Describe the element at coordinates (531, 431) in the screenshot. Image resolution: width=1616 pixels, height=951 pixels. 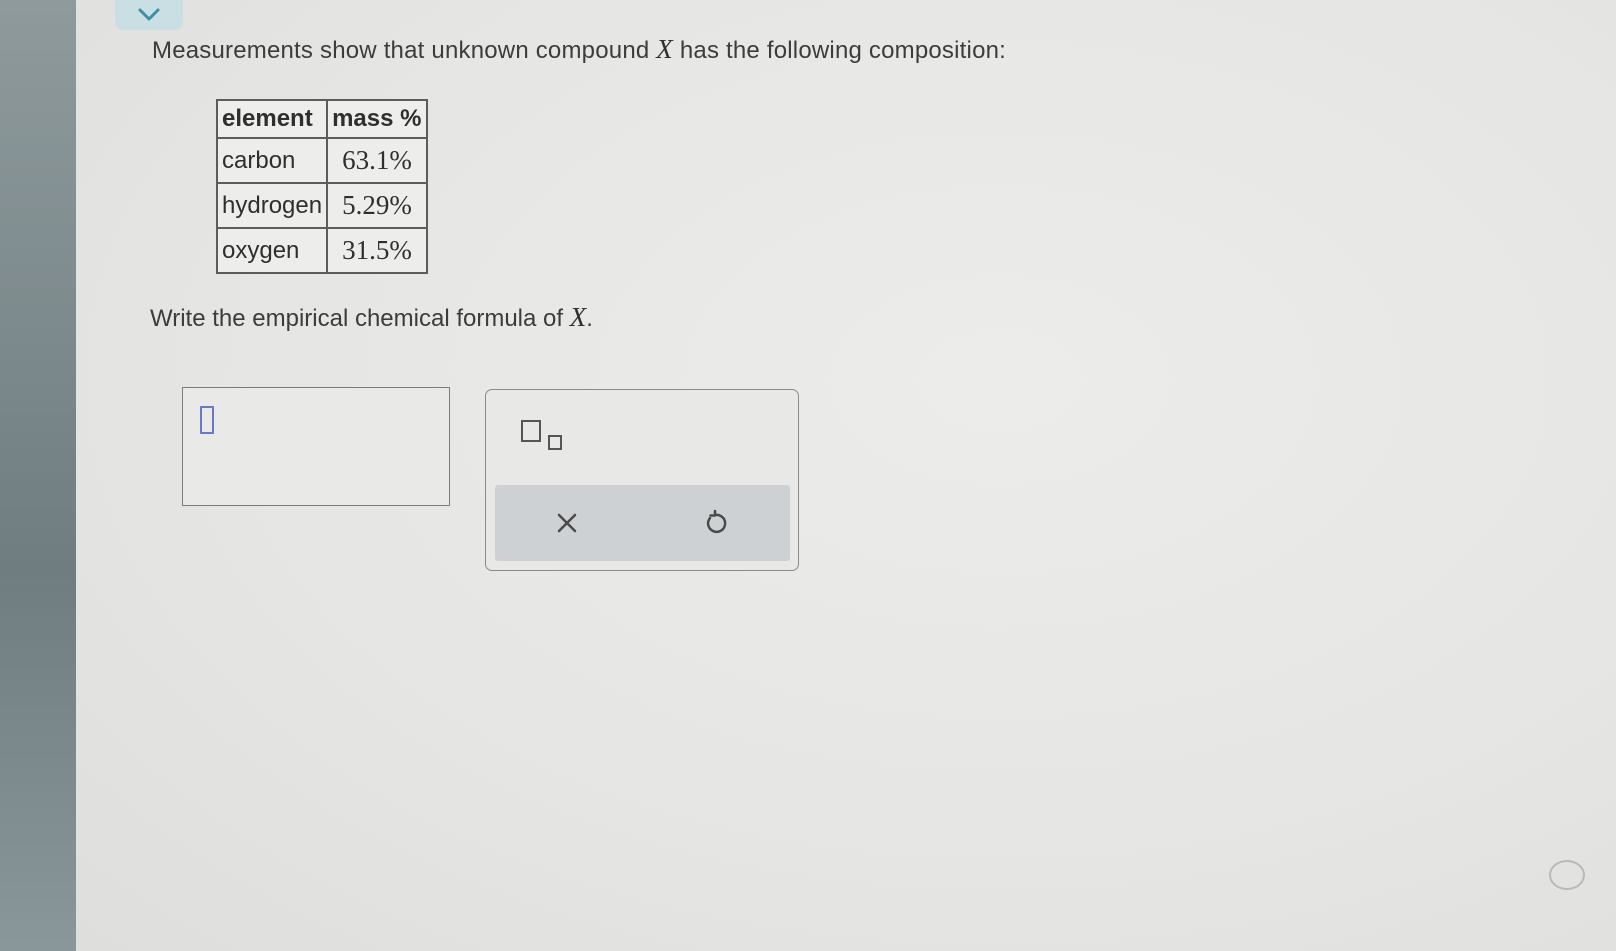
I see `base-box` at that location.